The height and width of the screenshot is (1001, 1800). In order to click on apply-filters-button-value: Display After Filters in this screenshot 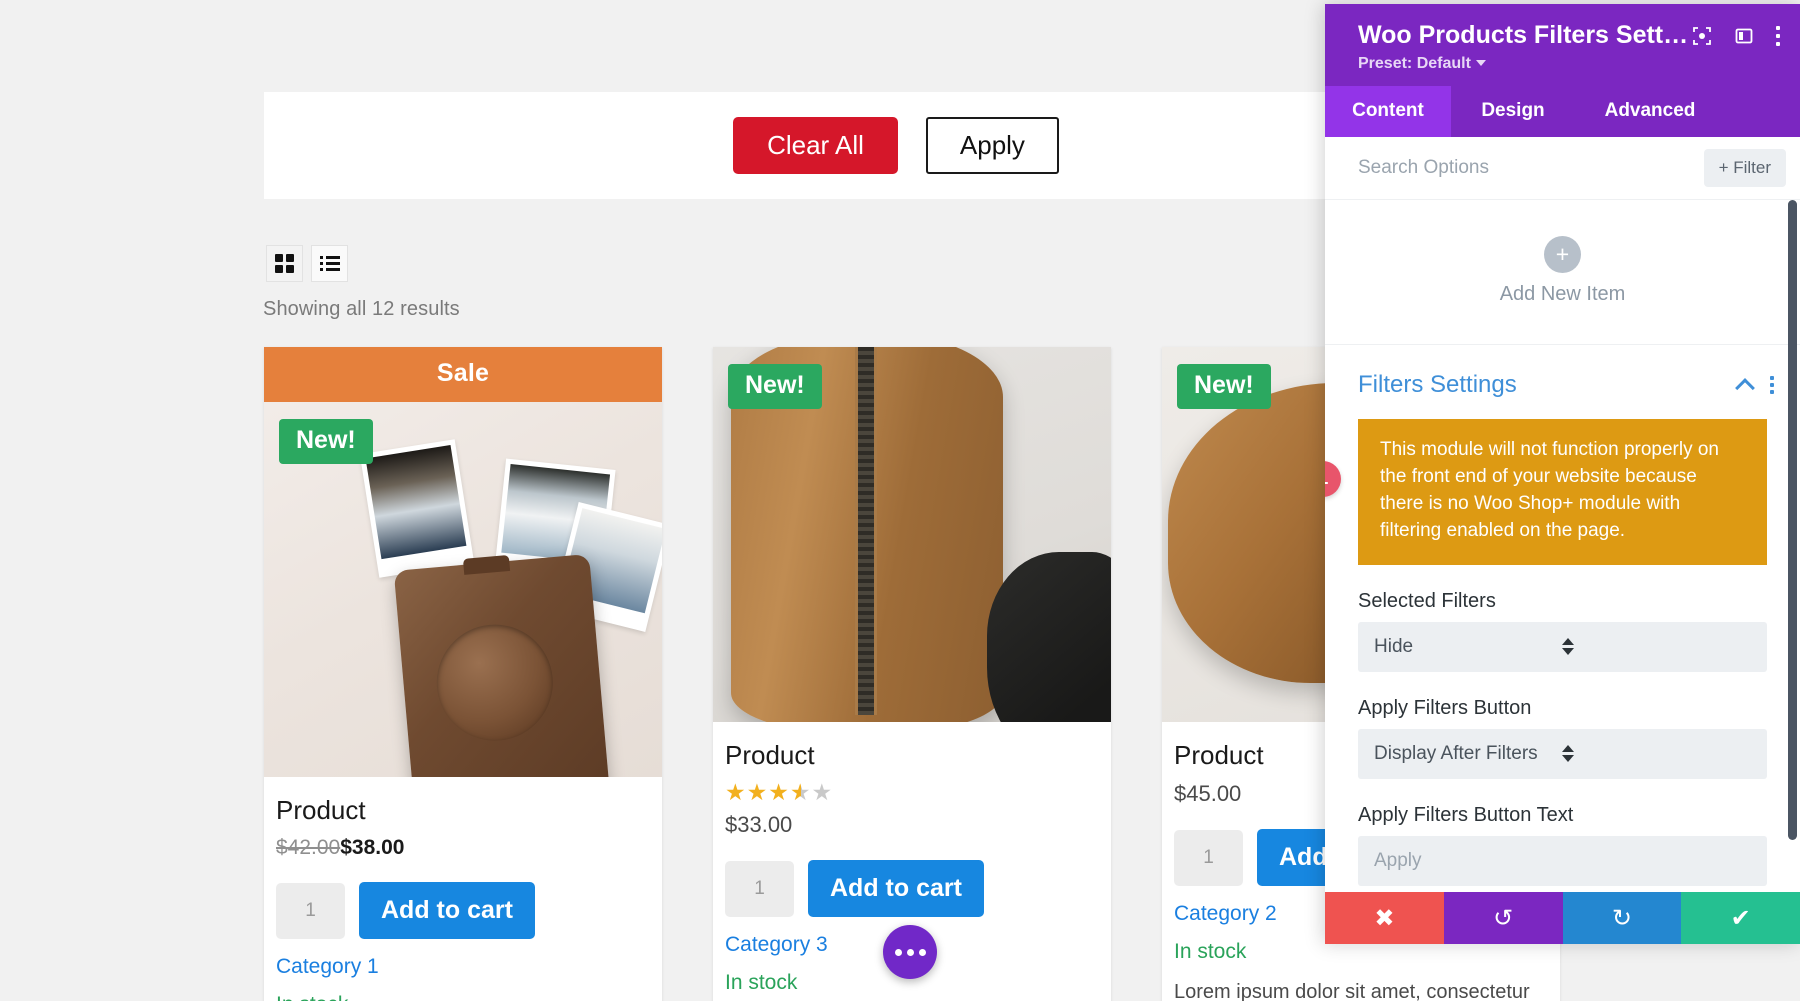, I will do `click(1456, 753)`.